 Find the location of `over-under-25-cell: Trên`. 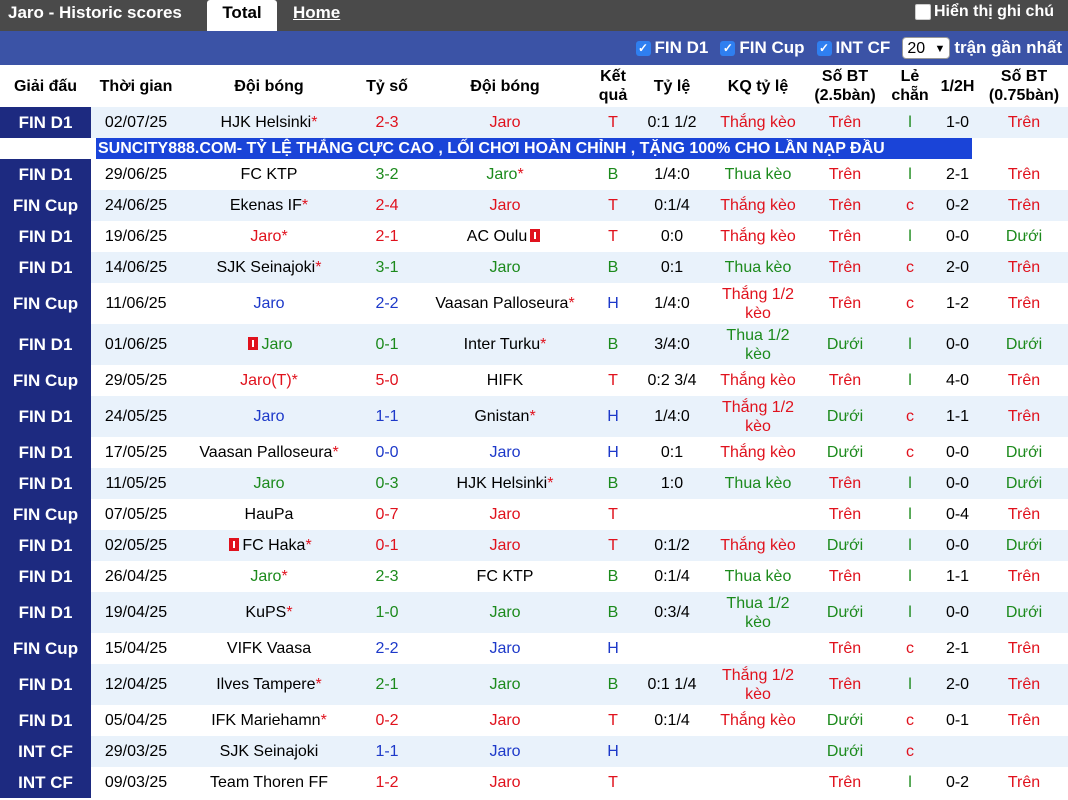

over-under-25-cell: Trên is located at coordinates (845, 483).